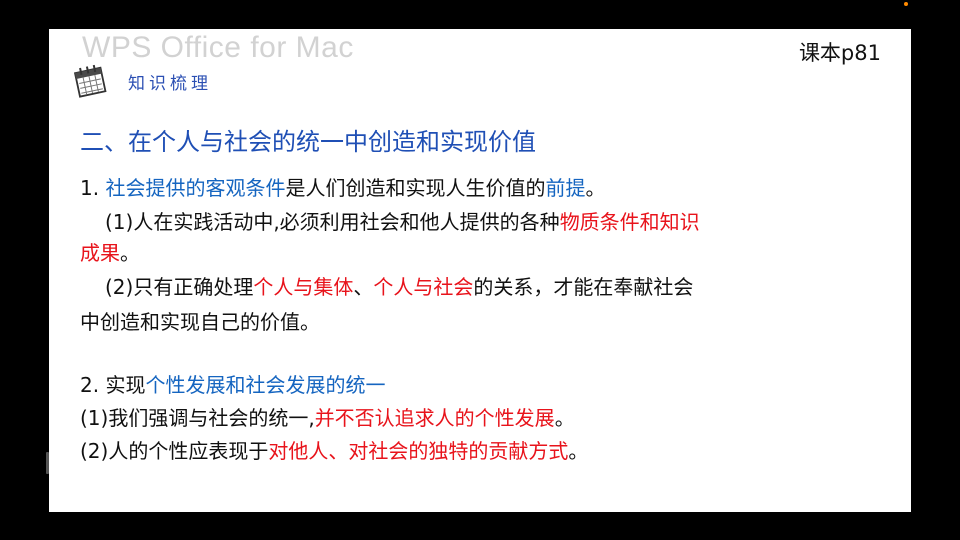 The width and height of the screenshot is (960, 540). I want to click on recording-indicator-dot, so click(906, 4).